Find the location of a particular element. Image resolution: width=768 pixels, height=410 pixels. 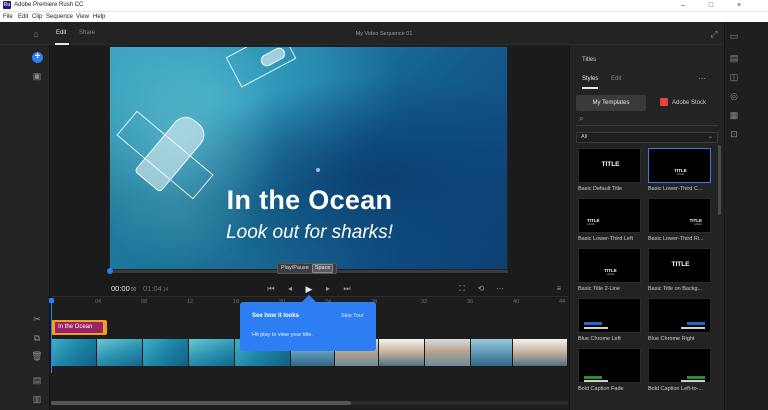

menu-help: Help is located at coordinates (99, 17).